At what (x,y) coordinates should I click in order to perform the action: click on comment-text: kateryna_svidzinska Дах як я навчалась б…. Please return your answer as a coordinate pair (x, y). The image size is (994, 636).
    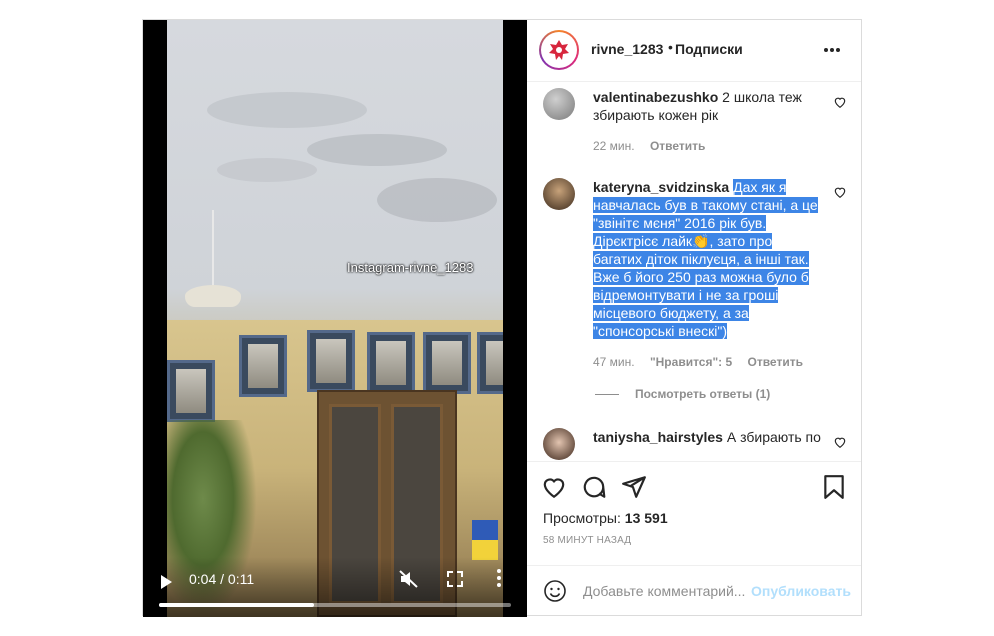
    Looking at the image, I should click on (709, 259).